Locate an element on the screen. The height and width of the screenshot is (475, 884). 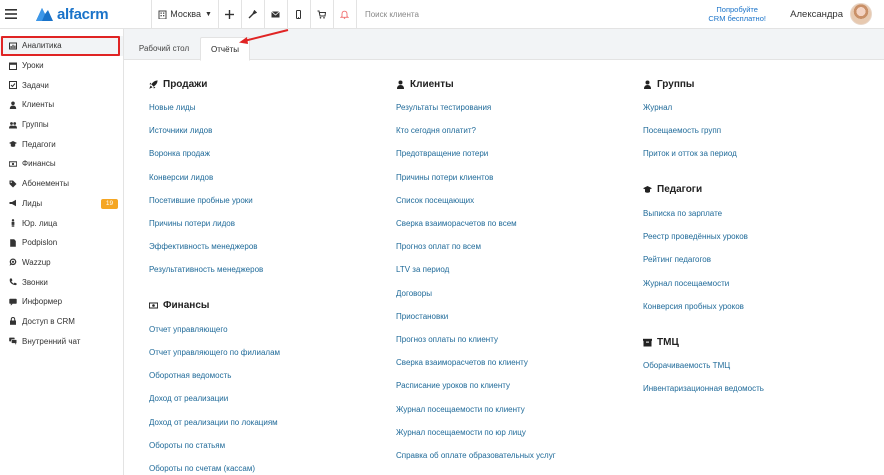
section-title-finance: Финансы is located at coordinates (179, 305).